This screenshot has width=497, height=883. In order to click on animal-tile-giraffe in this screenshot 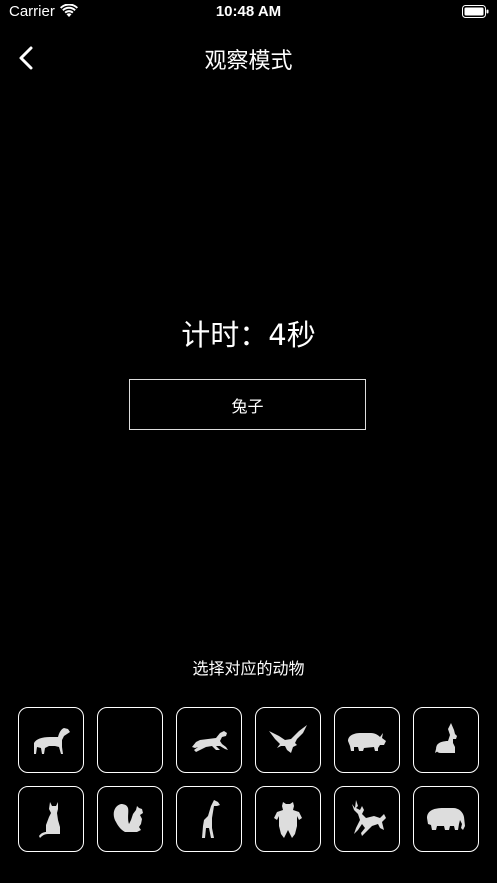, I will do `click(209, 819)`.